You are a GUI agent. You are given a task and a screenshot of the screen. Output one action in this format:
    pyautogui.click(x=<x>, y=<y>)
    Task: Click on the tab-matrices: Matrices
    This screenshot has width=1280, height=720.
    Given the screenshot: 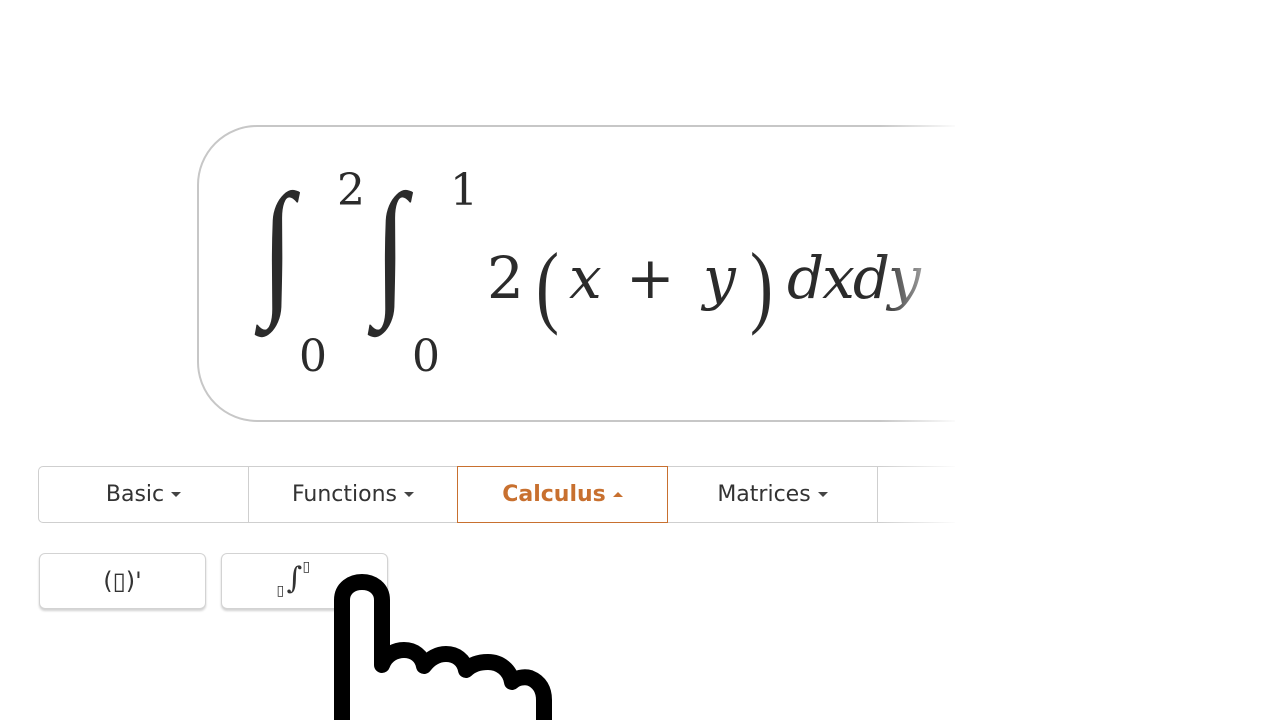 What is the action you would take?
    pyautogui.click(x=772, y=494)
    